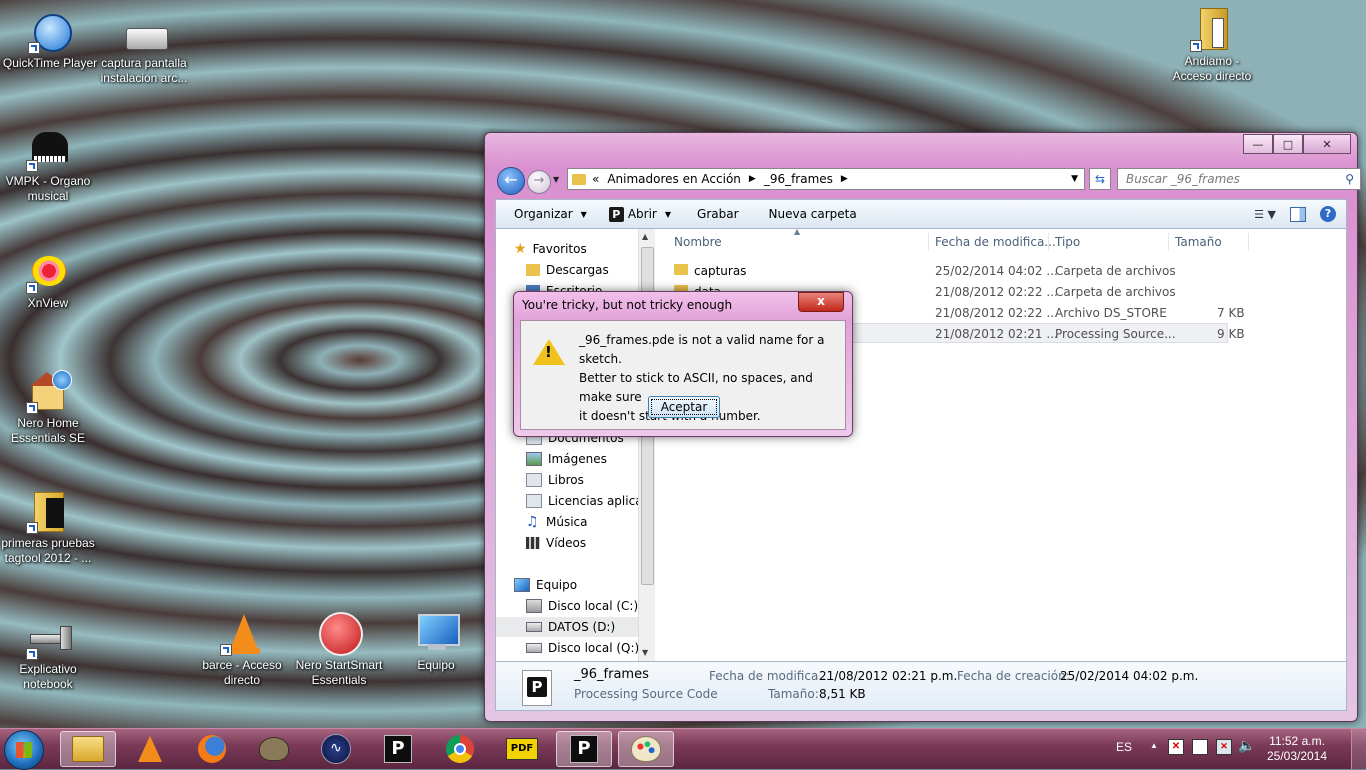 This screenshot has height=770, width=1366. I want to click on scroll-down-icon: ▼, so click(645, 652).